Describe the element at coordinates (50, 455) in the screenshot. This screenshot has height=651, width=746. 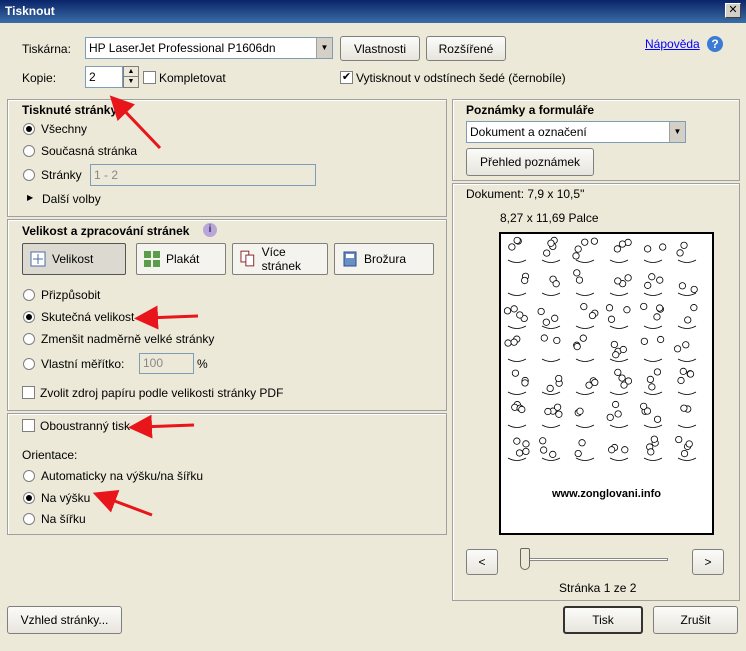
I see `orientation-label: Orientace:` at that location.